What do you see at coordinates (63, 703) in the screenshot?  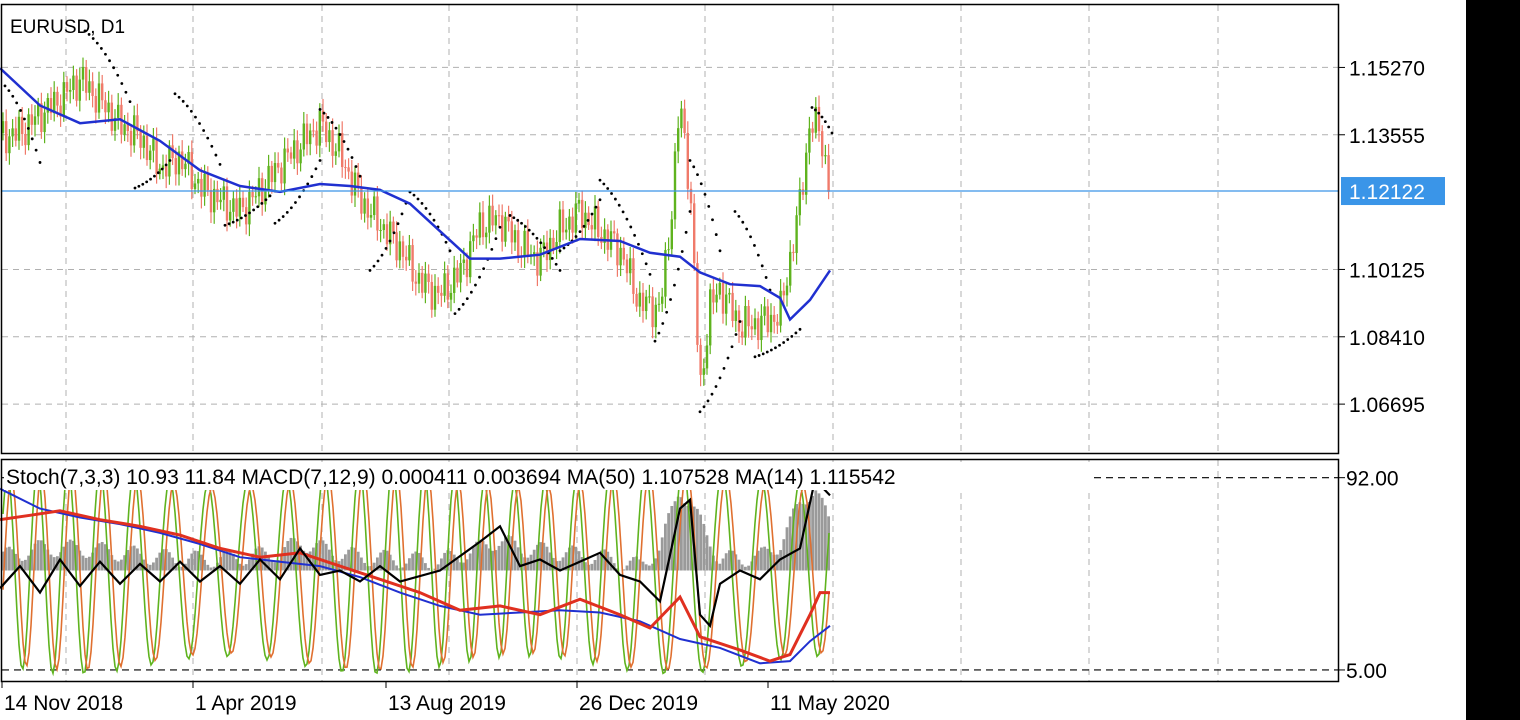 I see `time-axis-label: 14 Nov 2018` at bounding box center [63, 703].